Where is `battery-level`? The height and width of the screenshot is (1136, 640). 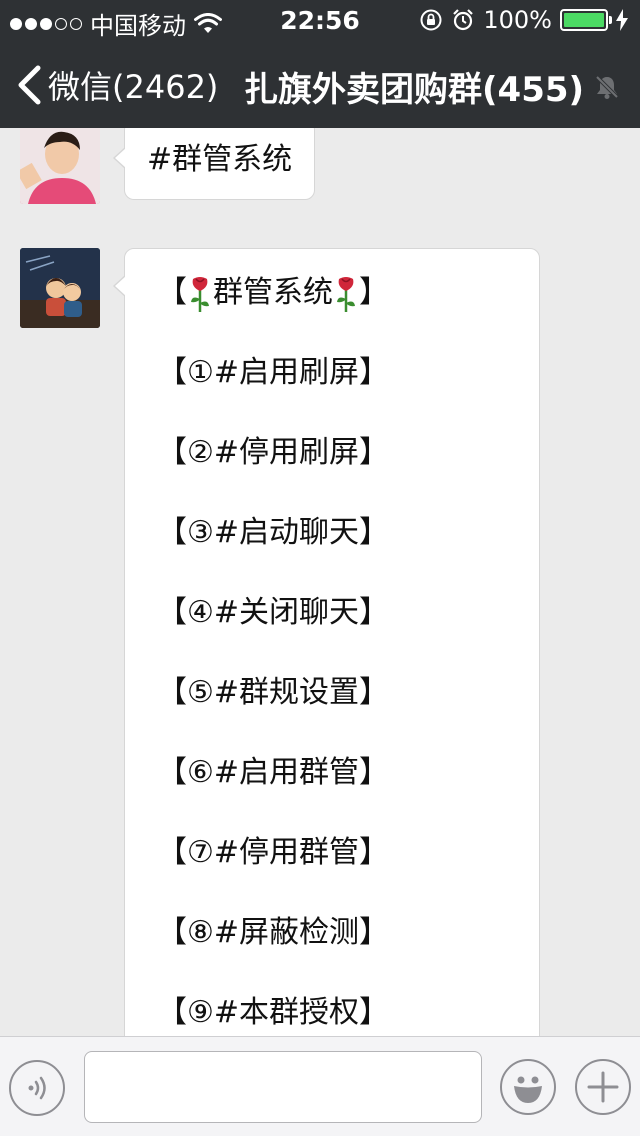 battery-level is located at coordinates (584, 20).